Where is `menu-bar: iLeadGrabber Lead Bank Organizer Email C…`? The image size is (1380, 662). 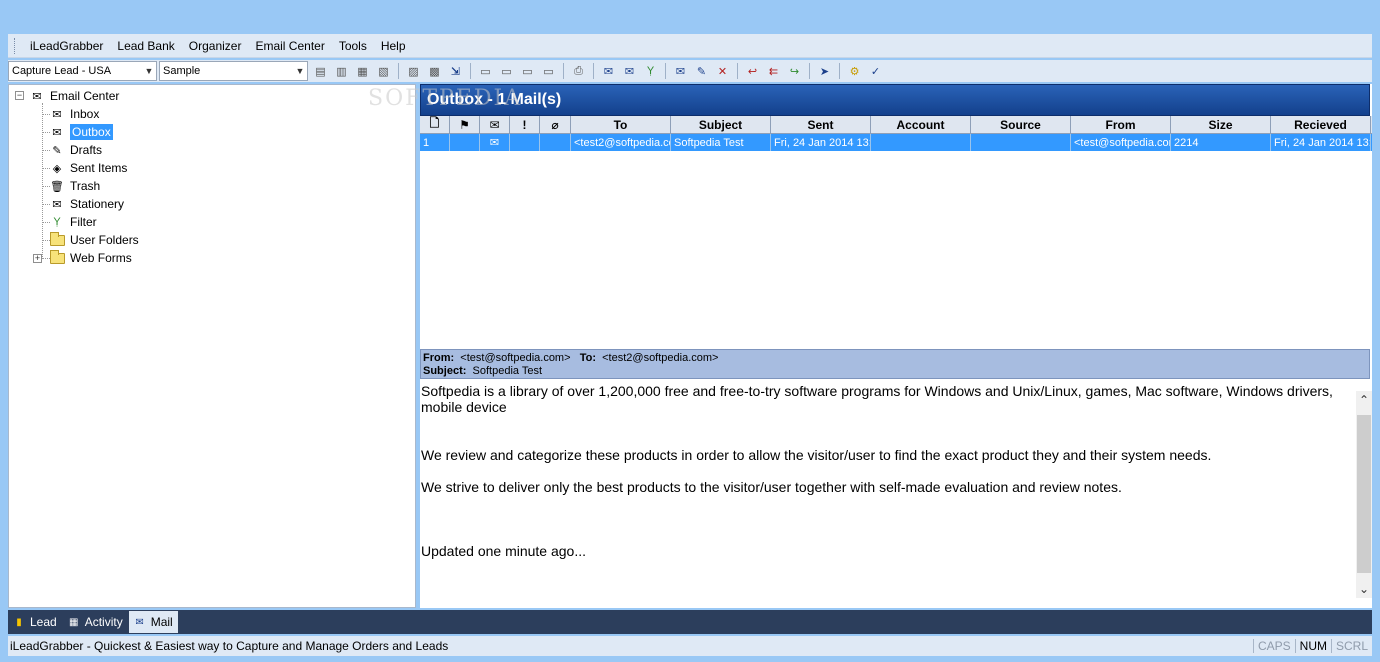
menu-bar: iLeadGrabber Lead Bank Organizer Email C… is located at coordinates (690, 46).